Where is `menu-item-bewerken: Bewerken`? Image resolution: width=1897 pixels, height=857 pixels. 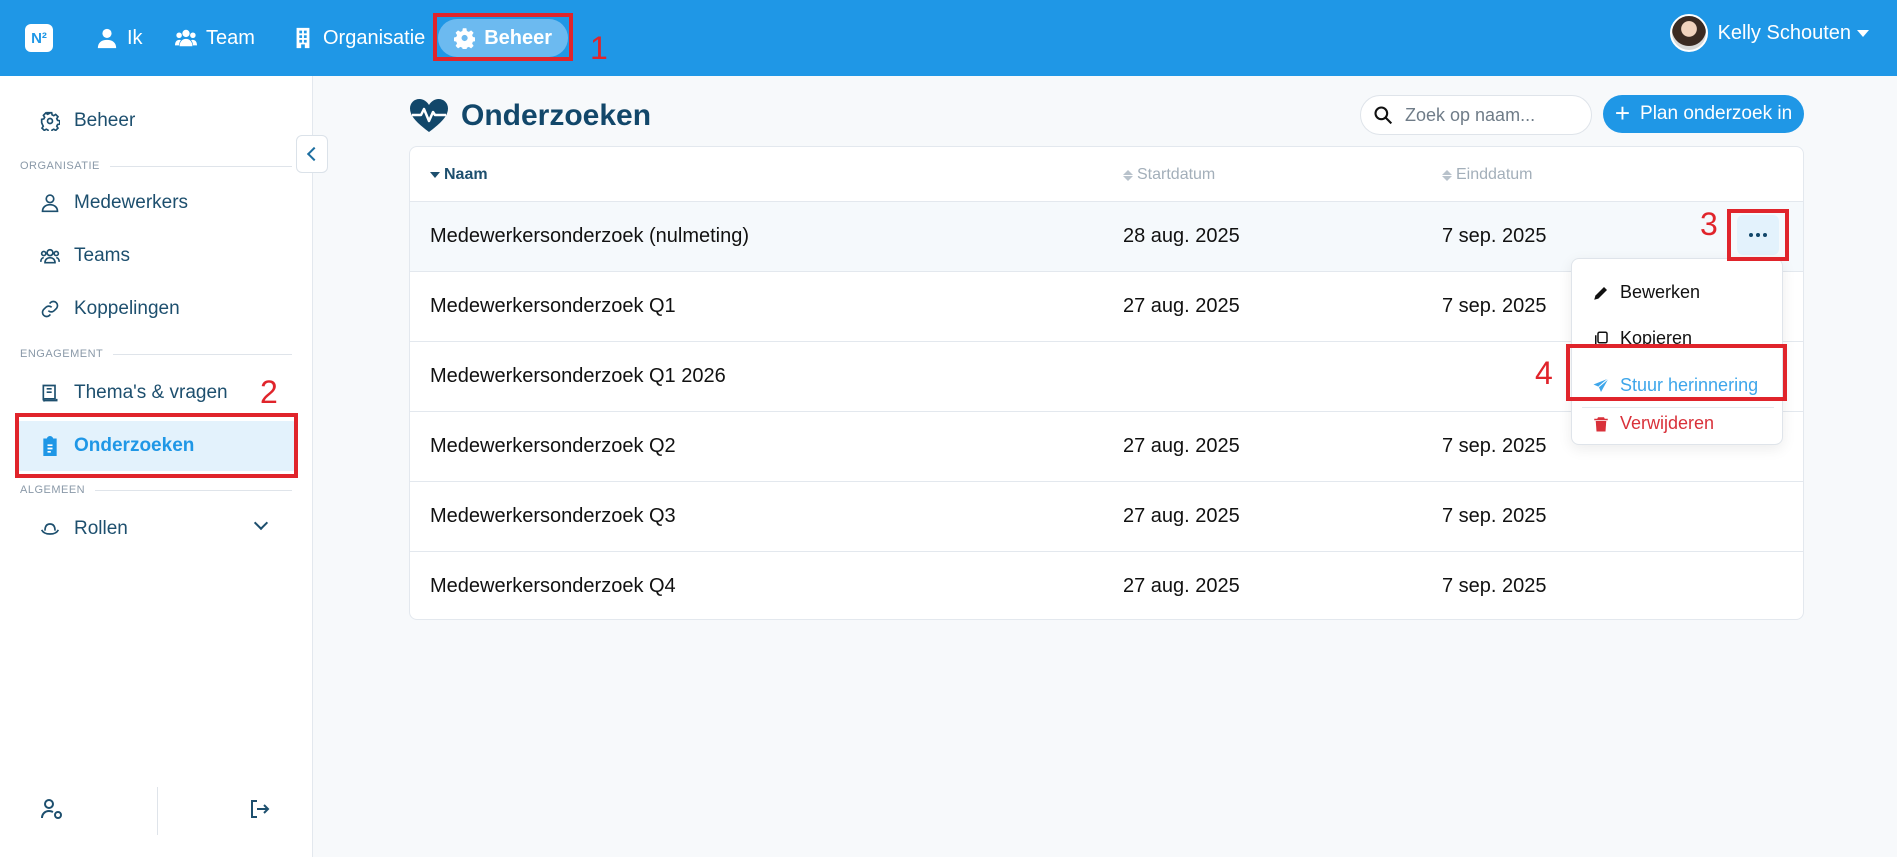 menu-item-bewerken: Bewerken is located at coordinates (1646, 292).